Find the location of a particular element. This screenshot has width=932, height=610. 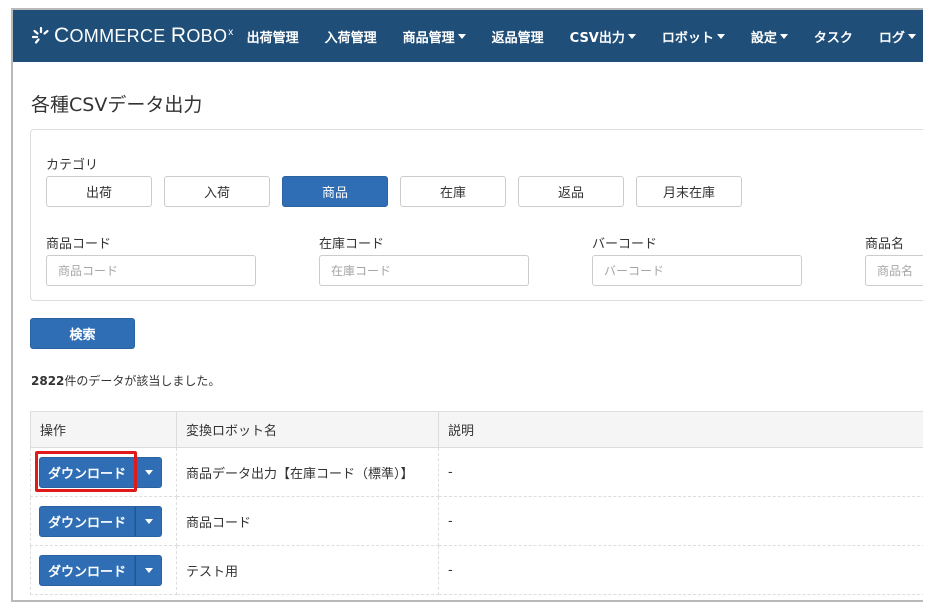

product-name-field: 商品名 is located at coordinates (894, 259).